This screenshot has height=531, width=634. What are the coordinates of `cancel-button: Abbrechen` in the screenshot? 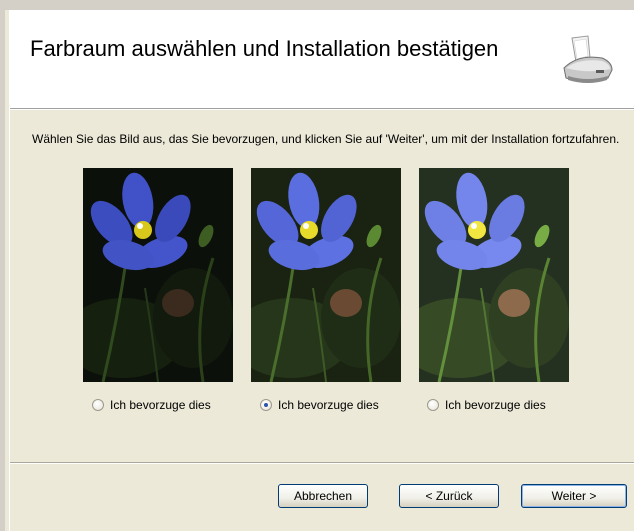 It's located at (323, 496).